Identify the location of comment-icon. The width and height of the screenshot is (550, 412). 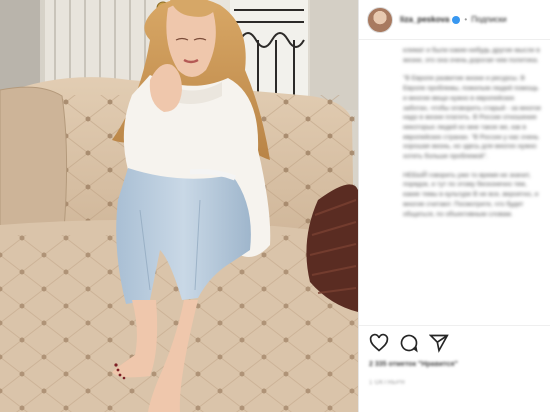
(409, 343).